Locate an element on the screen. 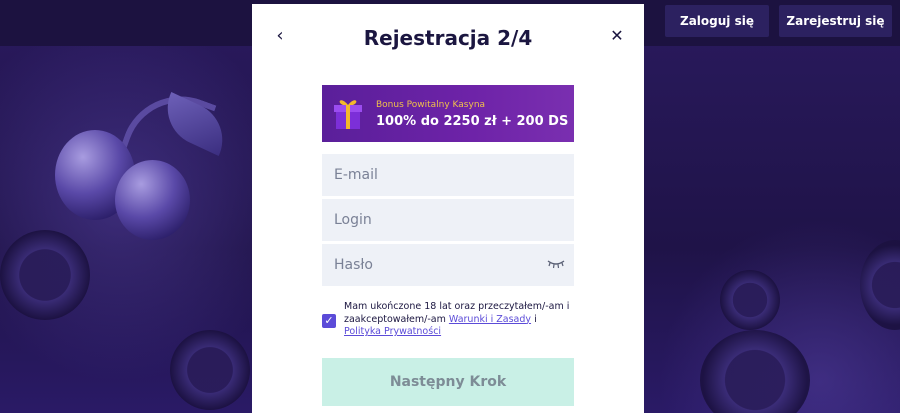  modal-title: Rejestracja 2/4 is located at coordinates (448, 38).